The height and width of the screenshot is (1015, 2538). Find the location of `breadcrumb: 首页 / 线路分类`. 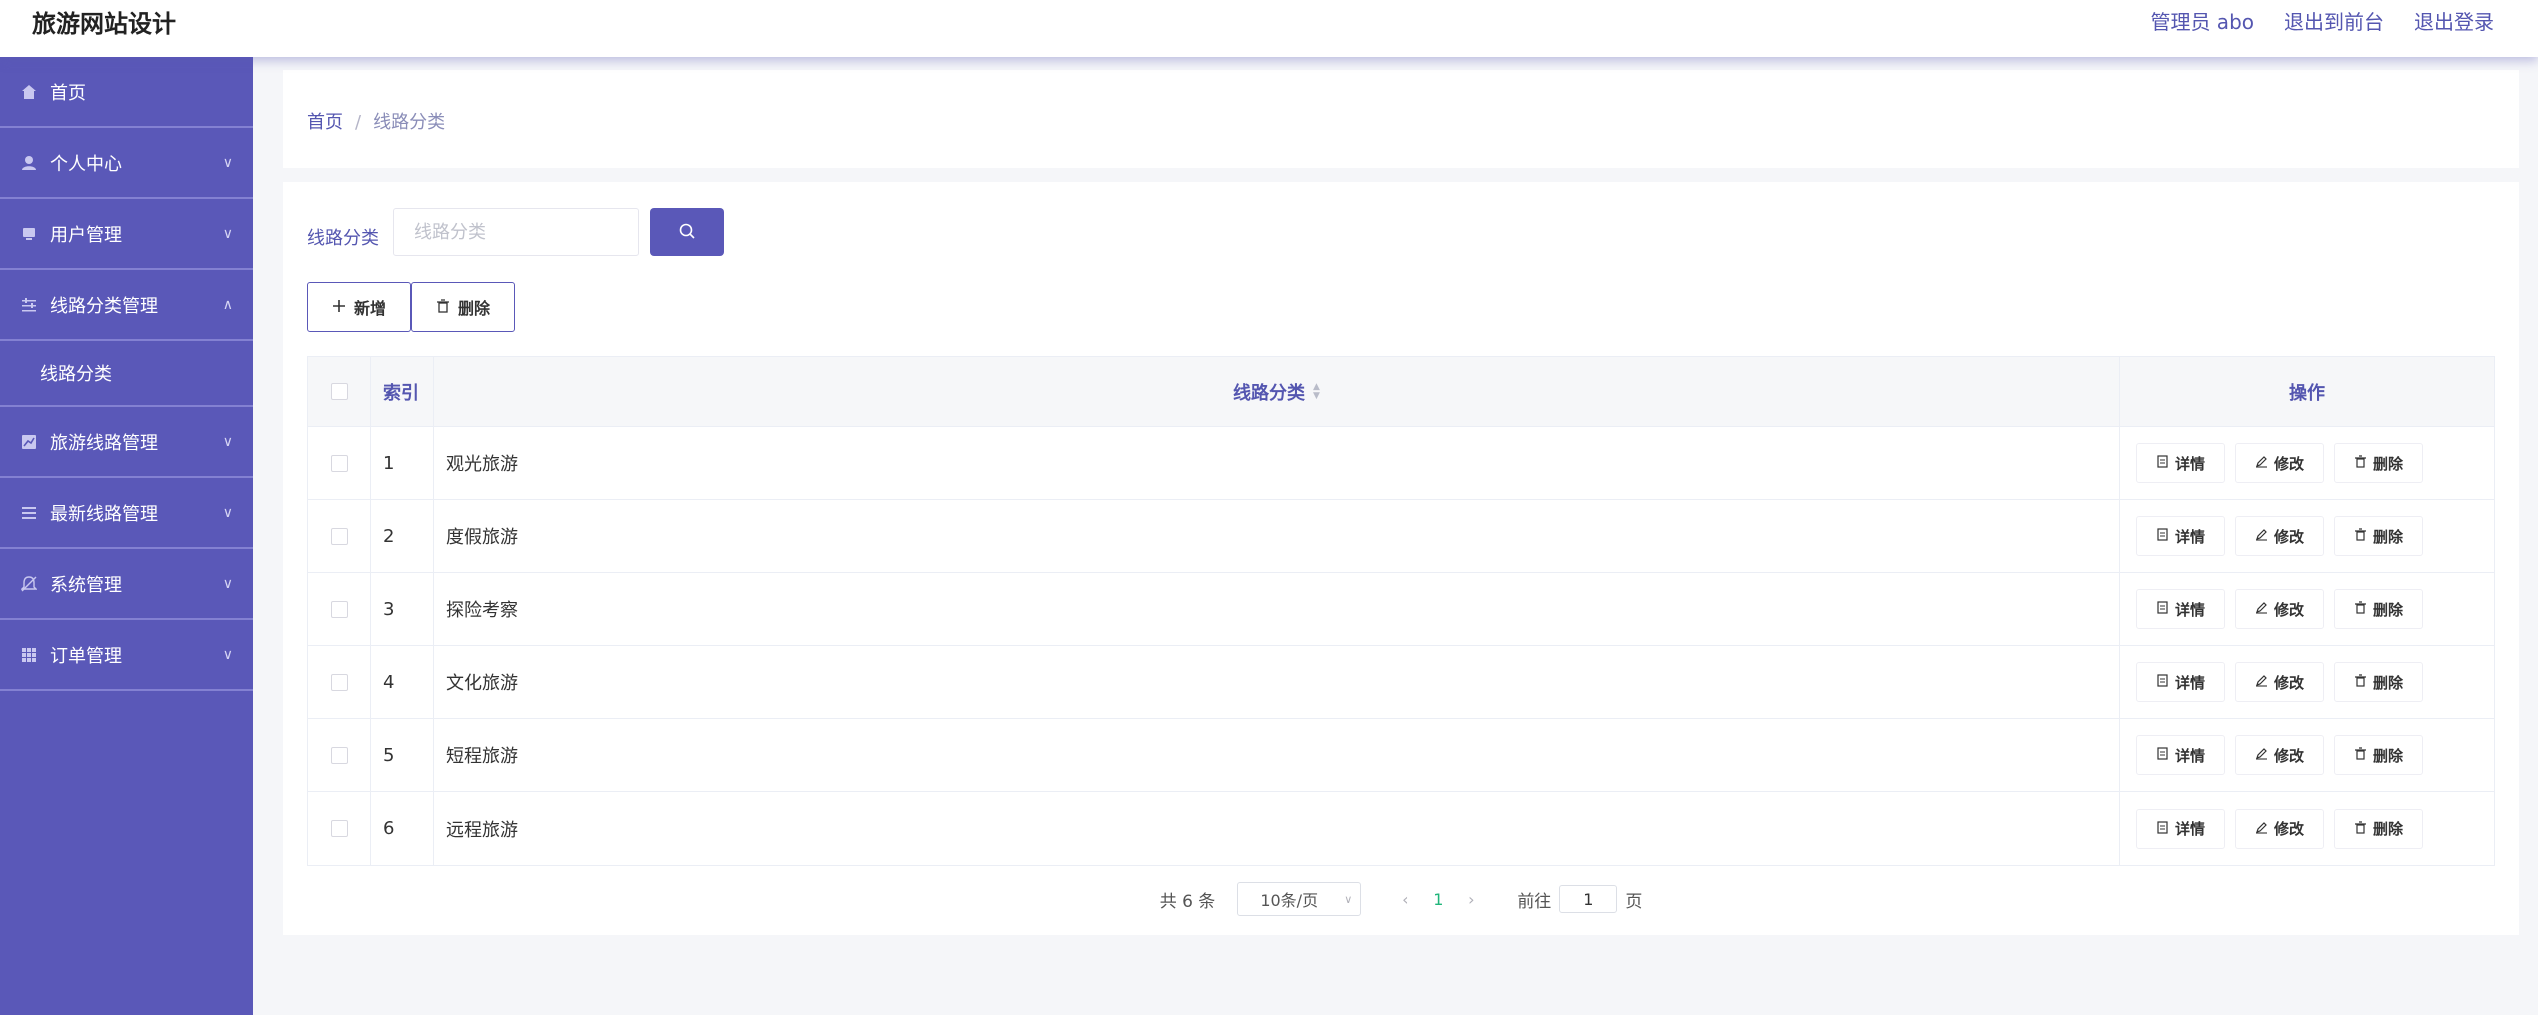

breadcrumb: 首页 / 线路分类 is located at coordinates (376, 121).